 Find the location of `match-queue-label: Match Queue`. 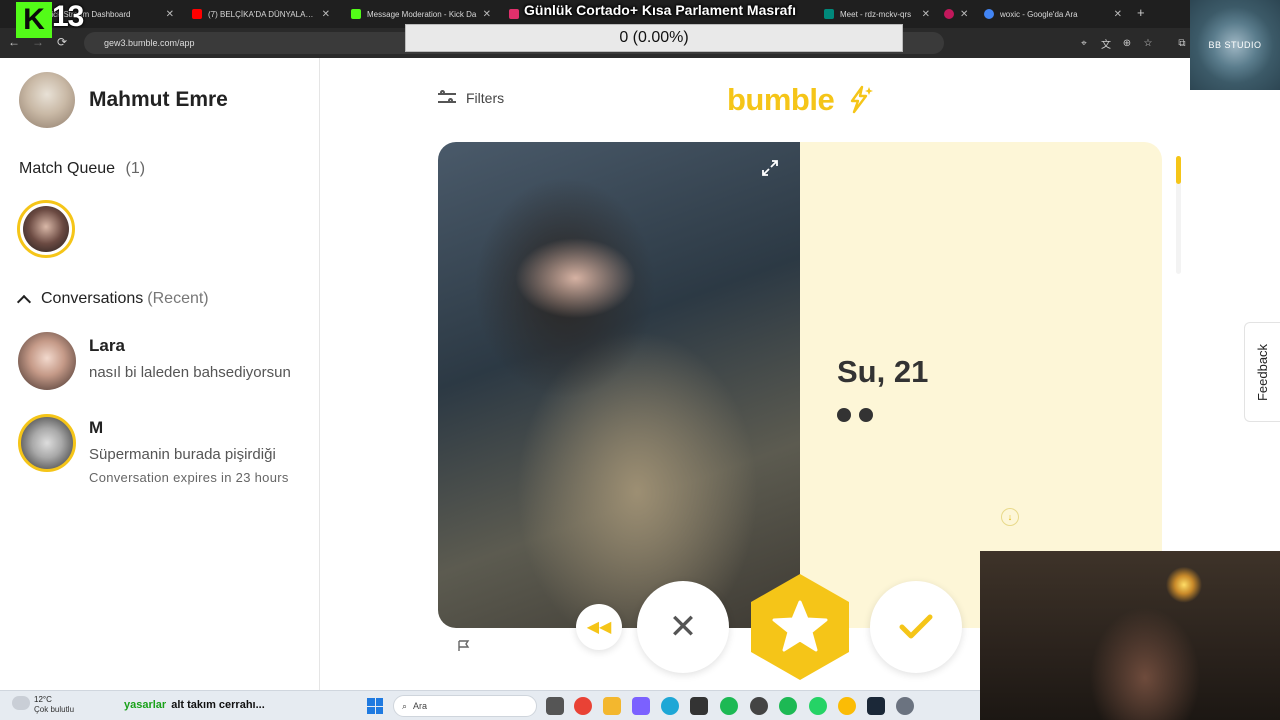

match-queue-label: Match Queue is located at coordinates (67, 168).